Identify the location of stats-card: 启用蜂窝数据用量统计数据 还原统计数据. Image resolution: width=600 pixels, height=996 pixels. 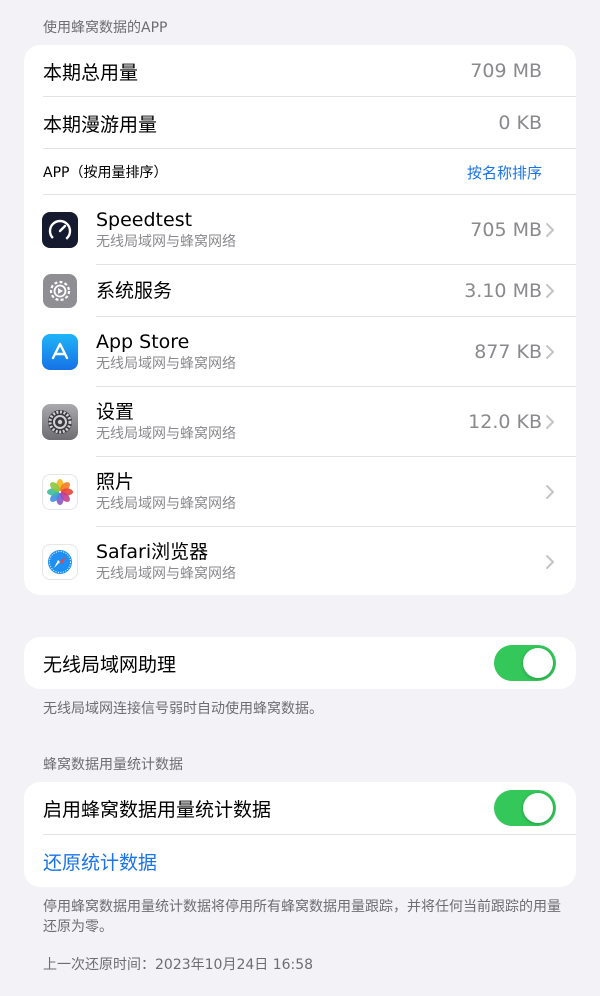
(300, 834).